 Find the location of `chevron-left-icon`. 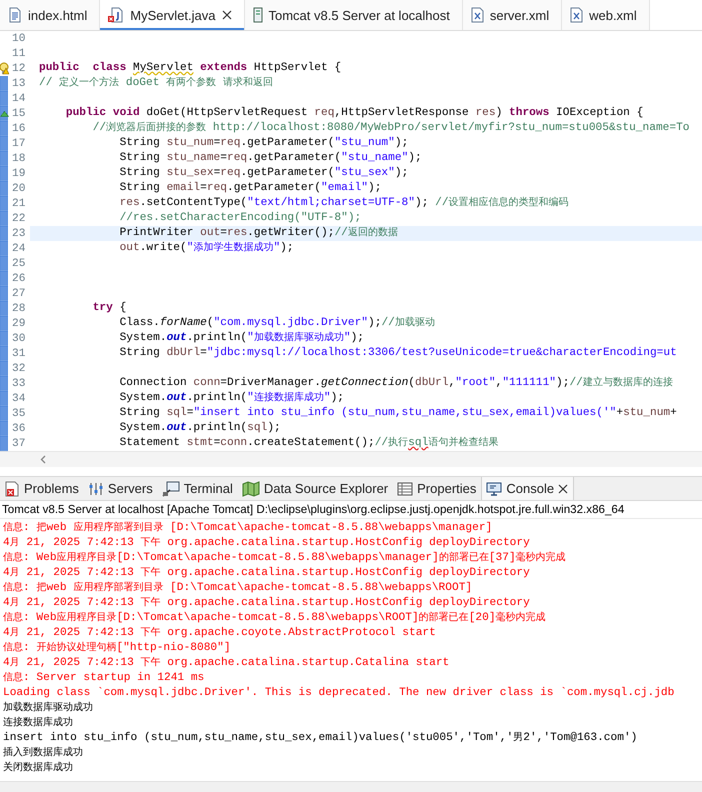

chevron-left-icon is located at coordinates (43, 459).